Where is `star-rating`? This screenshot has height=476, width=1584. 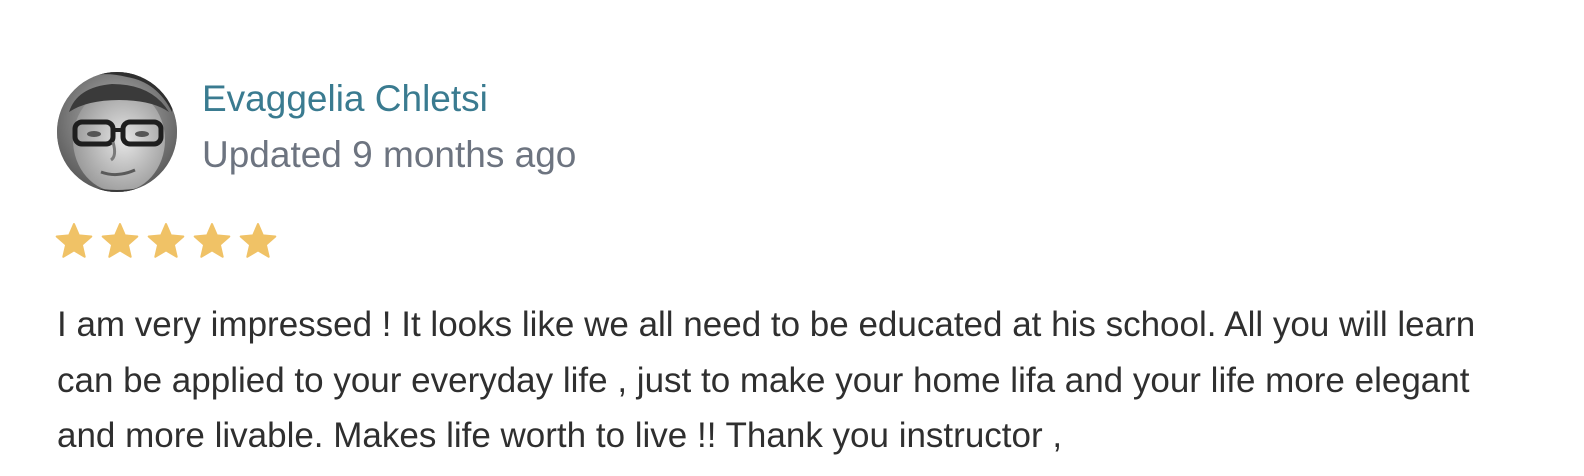
star-rating is located at coordinates (166, 242).